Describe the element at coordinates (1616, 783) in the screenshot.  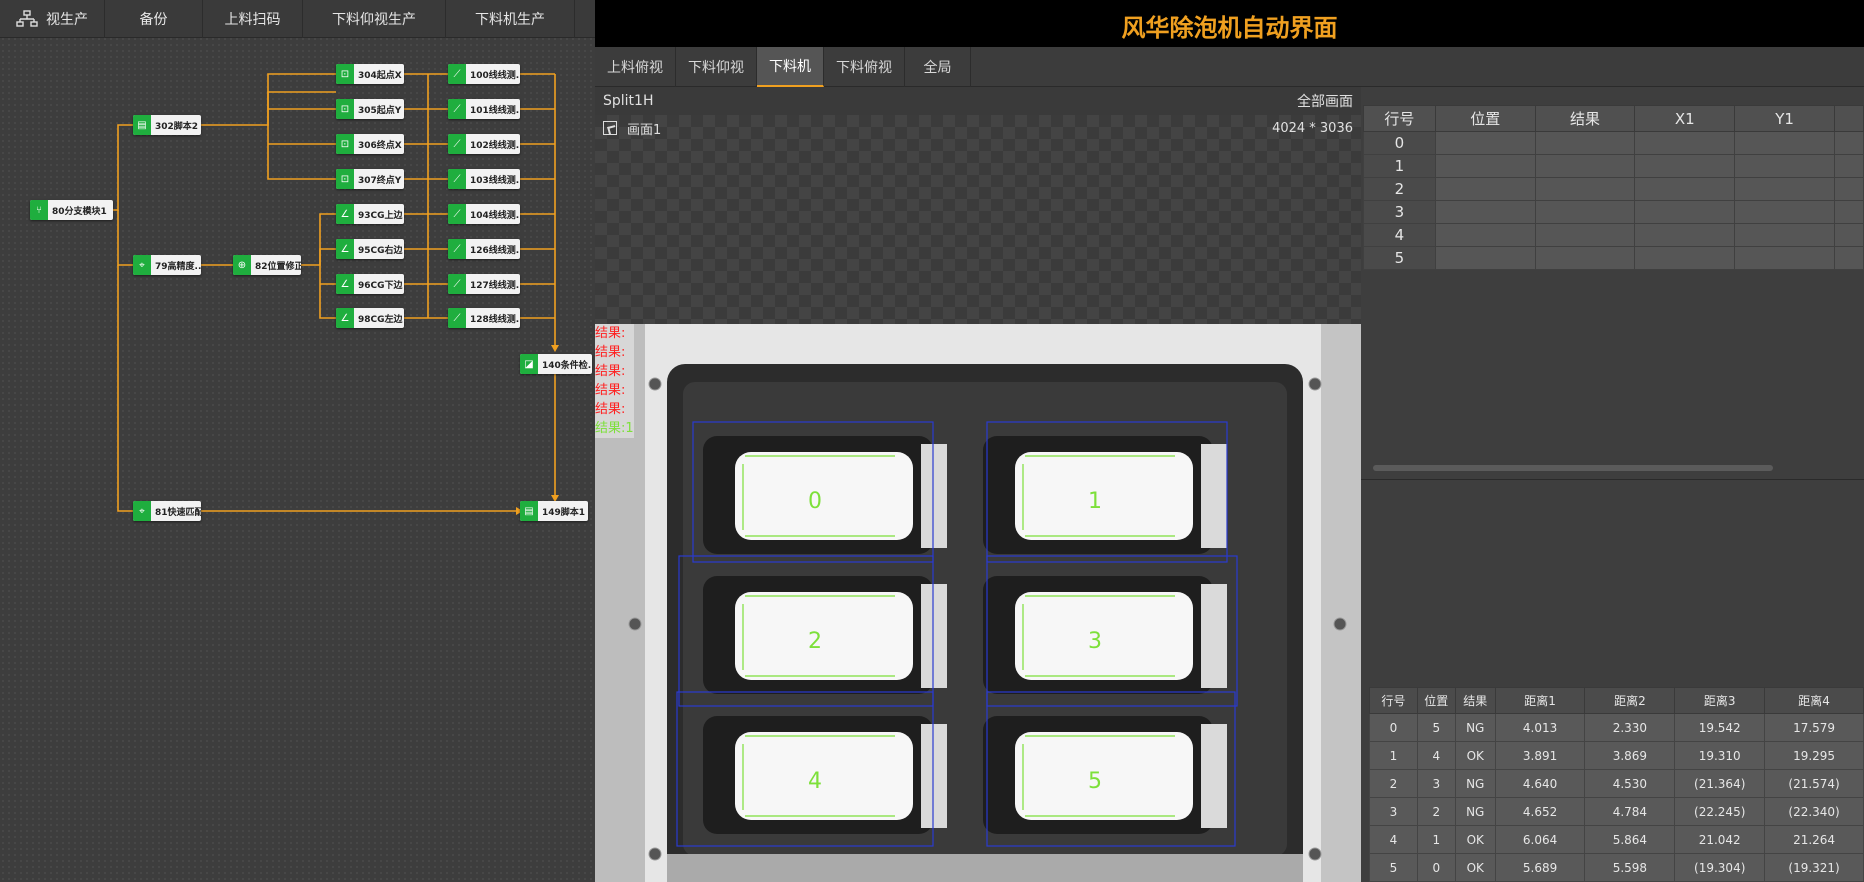
I see `table-row: 2 3 NG 4.640 4.530 (21.364) (21.574)` at that location.